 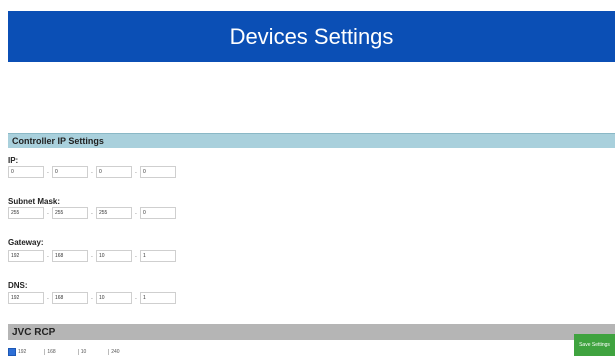 What do you see at coordinates (12, 351) in the screenshot?
I see `jvc-enable-checkbox` at bounding box center [12, 351].